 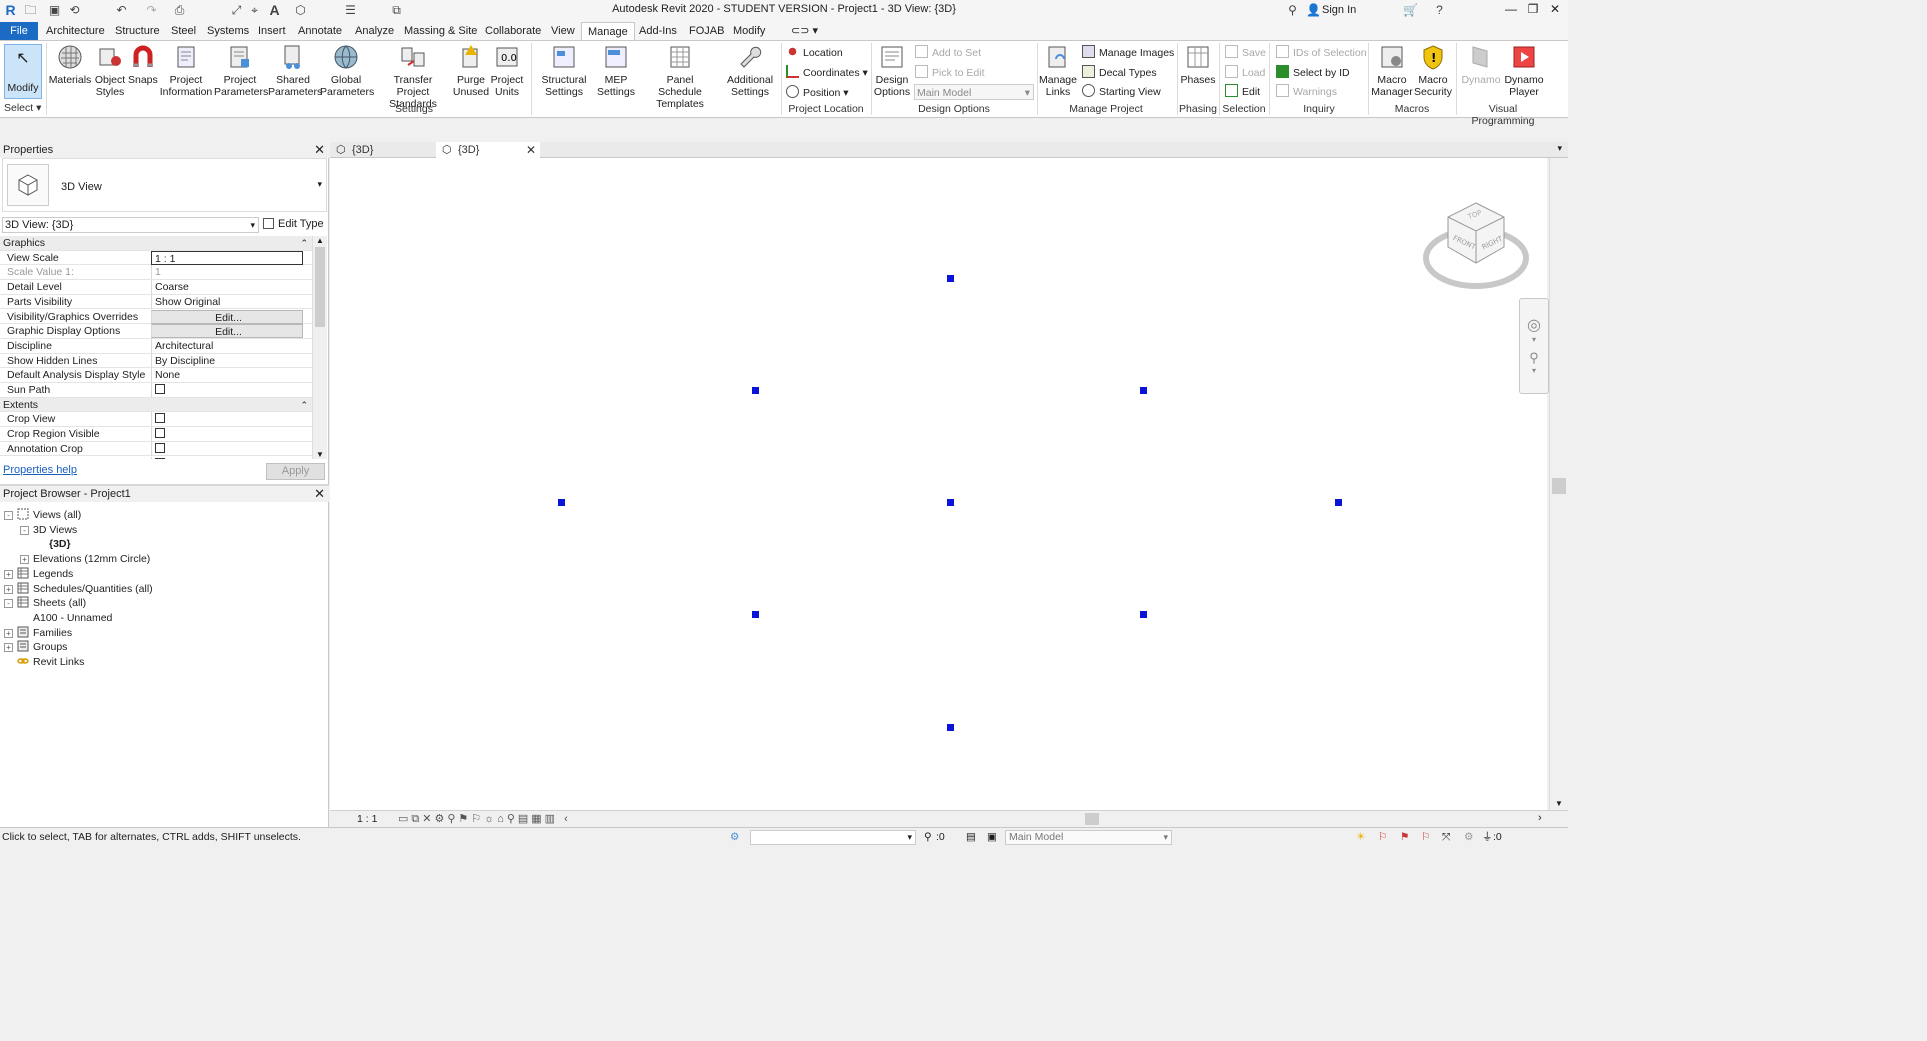 What do you see at coordinates (1392, 70) in the screenshot?
I see `macro-manager-button: Macro Manager` at bounding box center [1392, 70].